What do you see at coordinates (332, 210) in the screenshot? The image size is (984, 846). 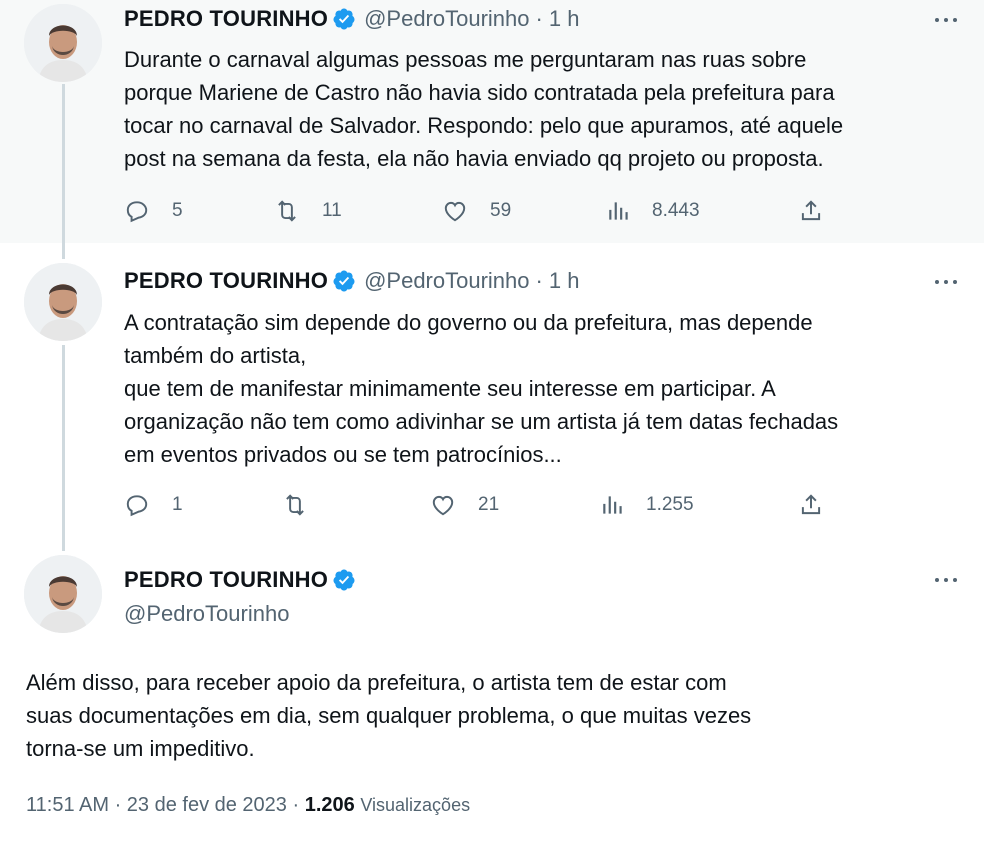 I see `retweet-count: 11` at bounding box center [332, 210].